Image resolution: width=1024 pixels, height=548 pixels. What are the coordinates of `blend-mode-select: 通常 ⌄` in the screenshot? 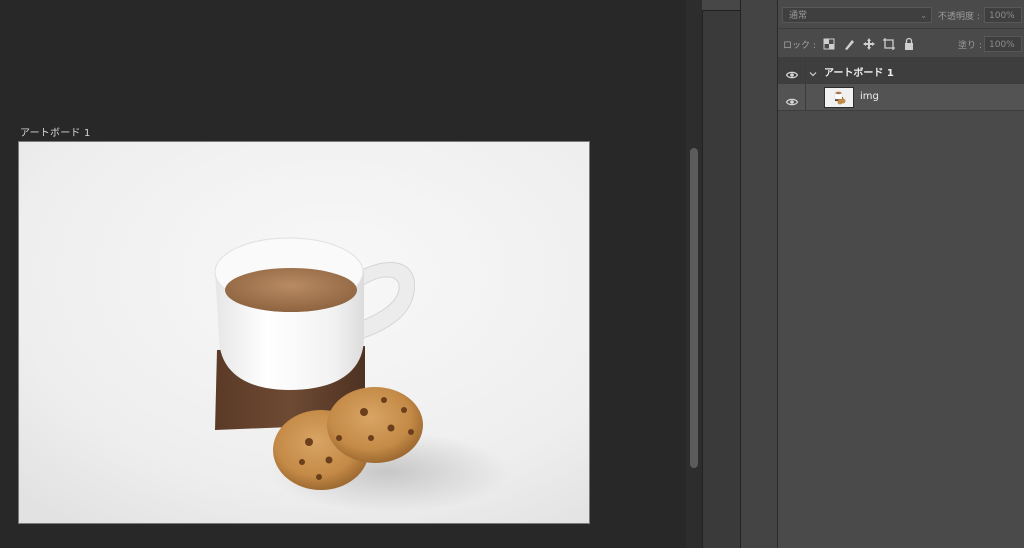 It's located at (857, 15).